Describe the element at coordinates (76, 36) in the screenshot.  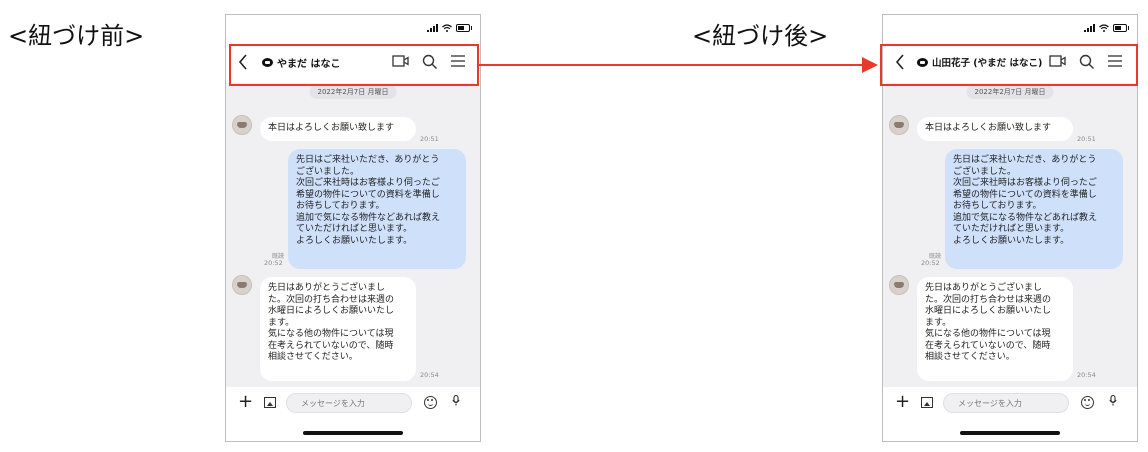
I see `label-before: <紐づけ前>` at that location.